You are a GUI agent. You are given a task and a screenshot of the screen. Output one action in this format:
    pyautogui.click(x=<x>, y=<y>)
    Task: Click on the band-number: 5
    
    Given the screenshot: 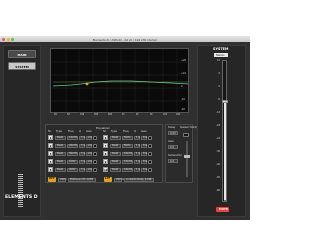 What is the action you would take?
    pyautogui.click(x=50, y=169)
    